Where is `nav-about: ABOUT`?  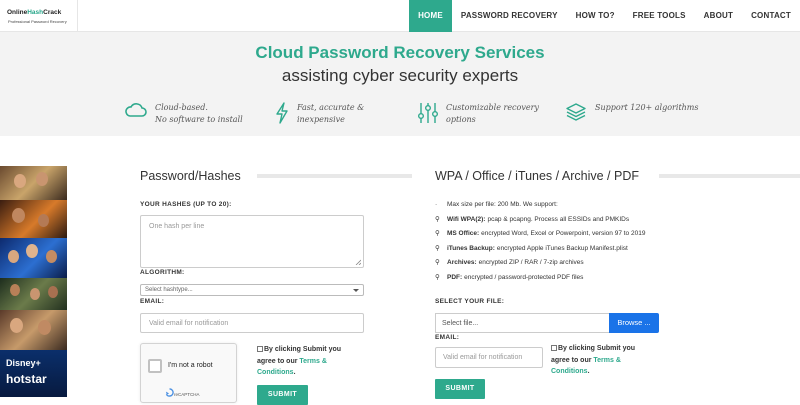 nav-about: ABOUT is located at coordinates (718, 16).